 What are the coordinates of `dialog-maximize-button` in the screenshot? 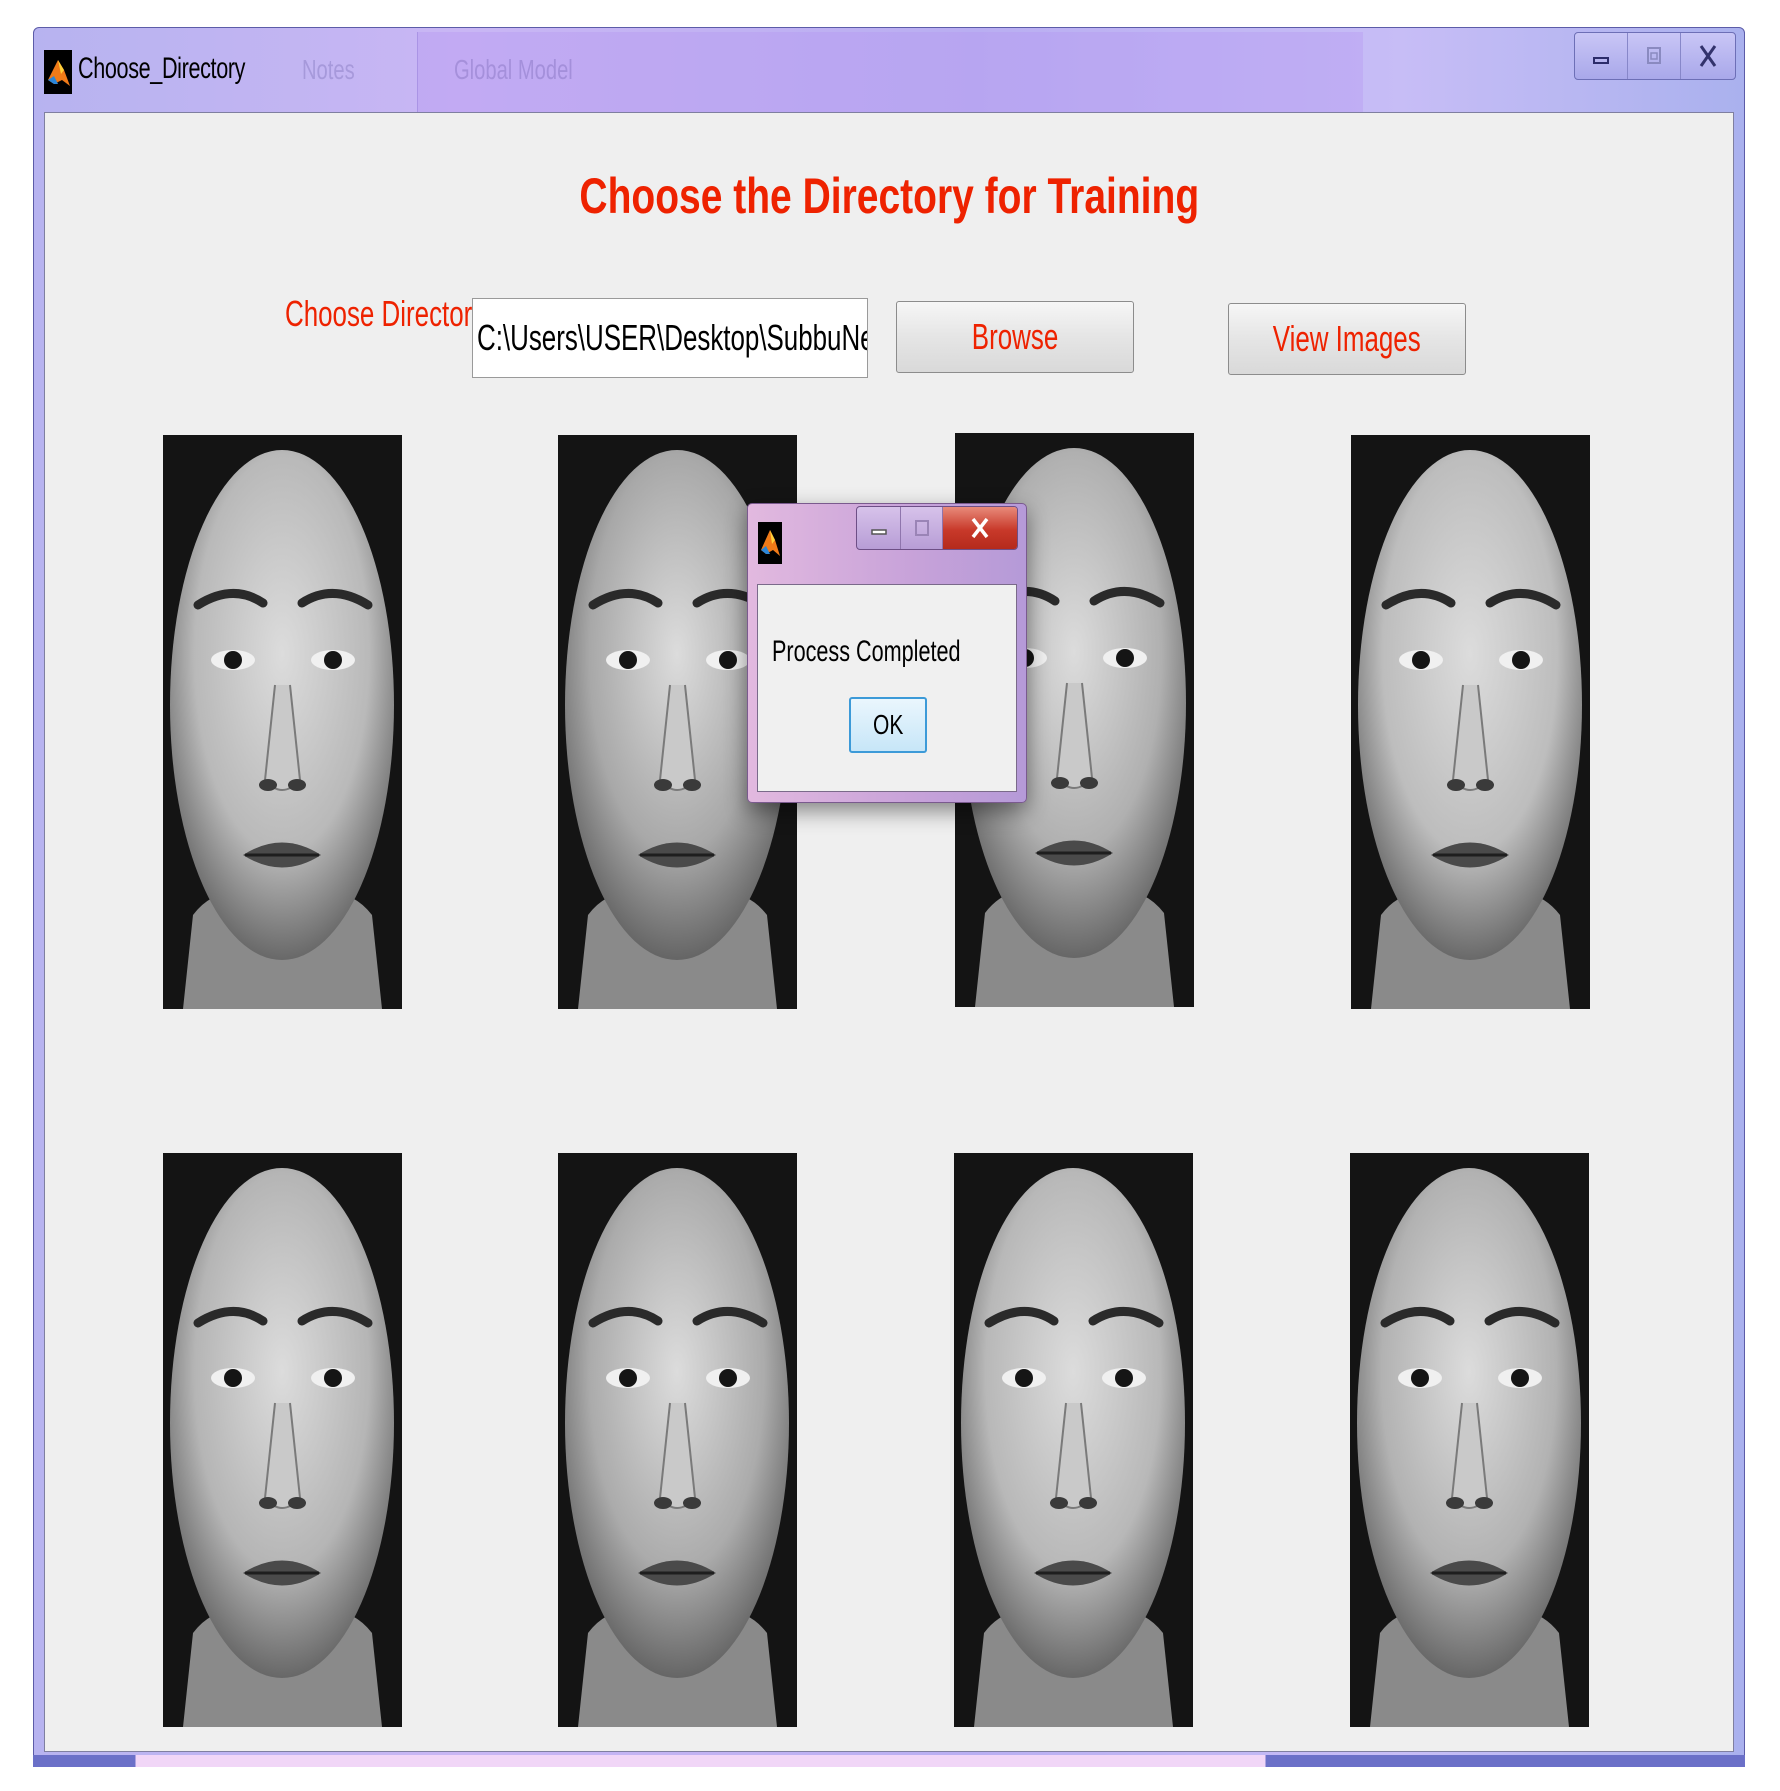 It's located at (922, 528).